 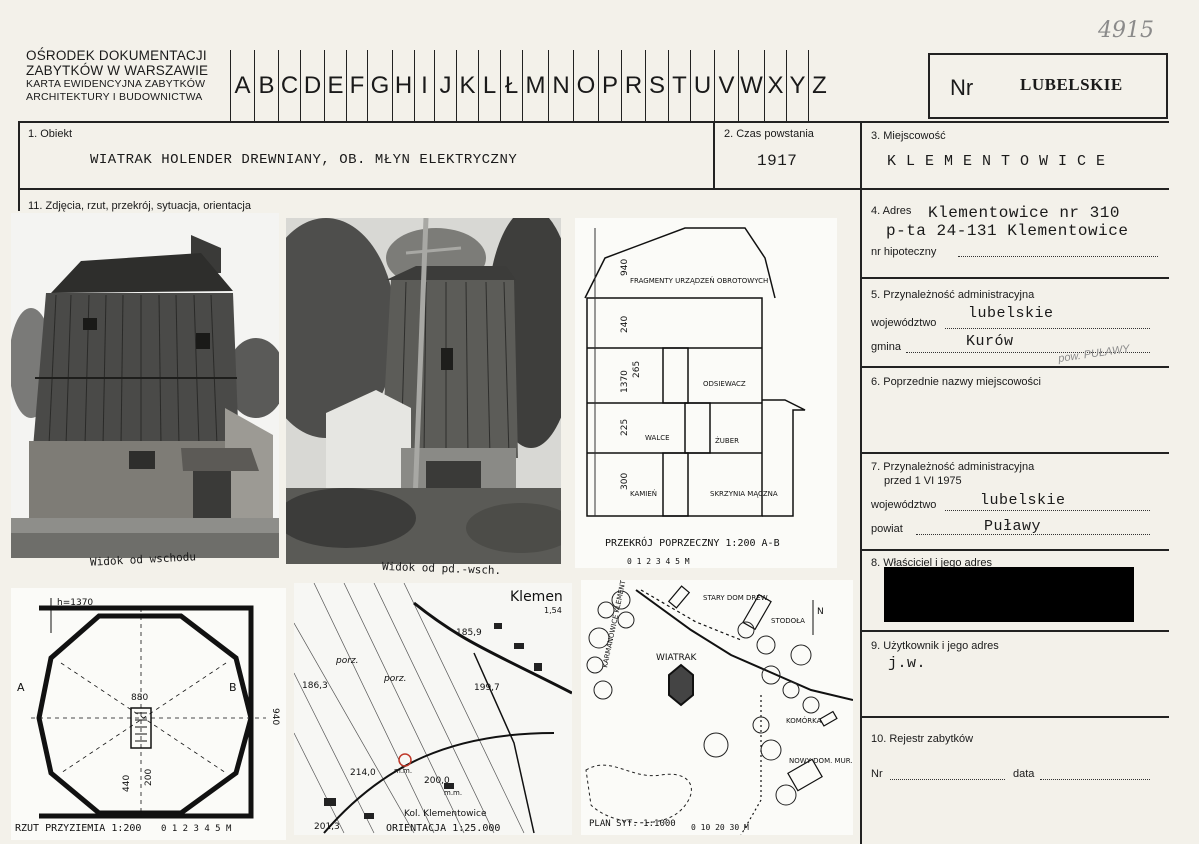 I want to click on section-room-skrzynia: SKRZYNIA MĄCZNA, so click(x=744, y=494).